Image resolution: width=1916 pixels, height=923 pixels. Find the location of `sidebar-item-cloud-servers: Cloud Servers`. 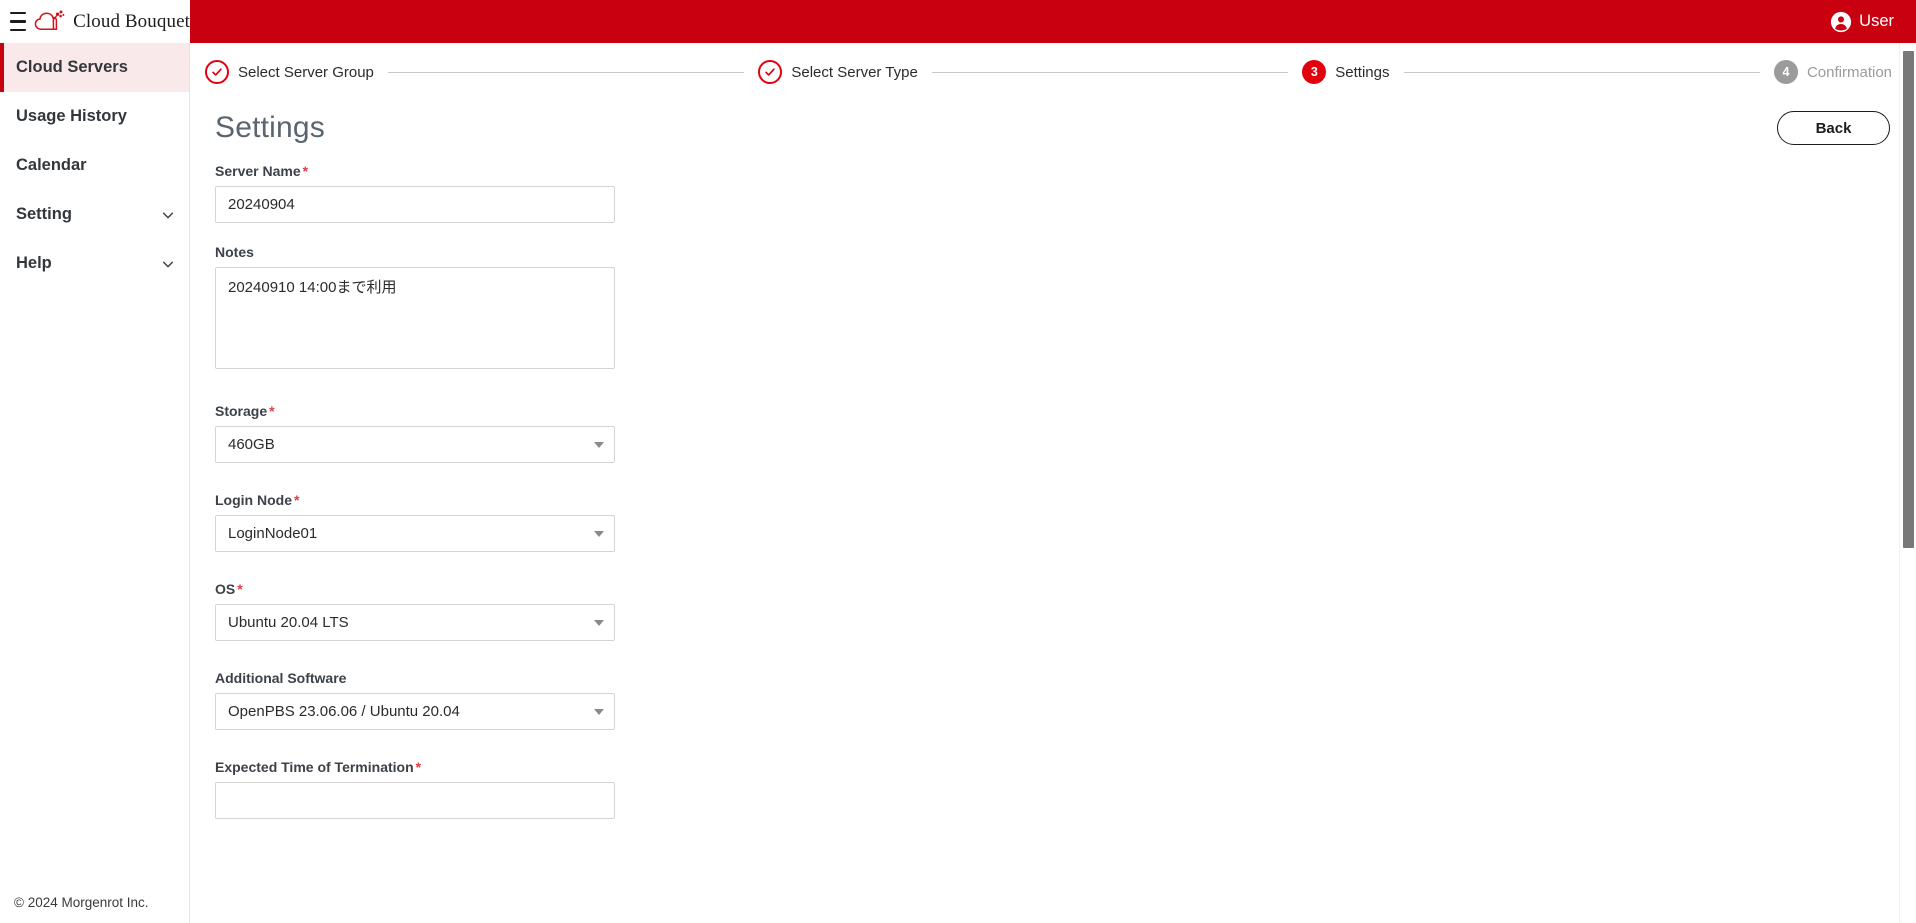

sidebar-item-cloud-servers: Cloud Servers is located at coordinates (94, 67).